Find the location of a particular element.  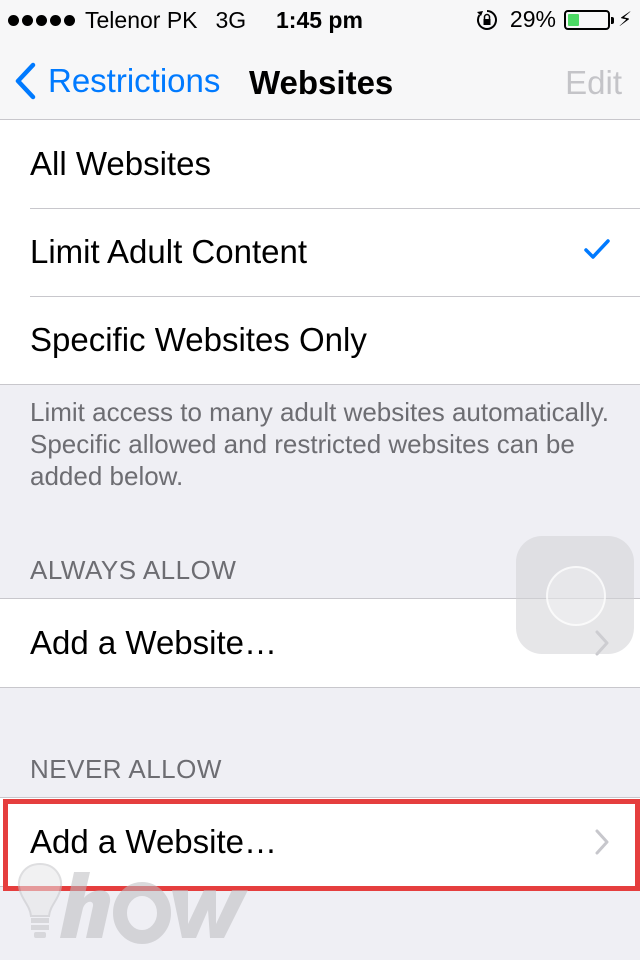

status-right: 29% ⚡ is located at coordinates (554, 19).